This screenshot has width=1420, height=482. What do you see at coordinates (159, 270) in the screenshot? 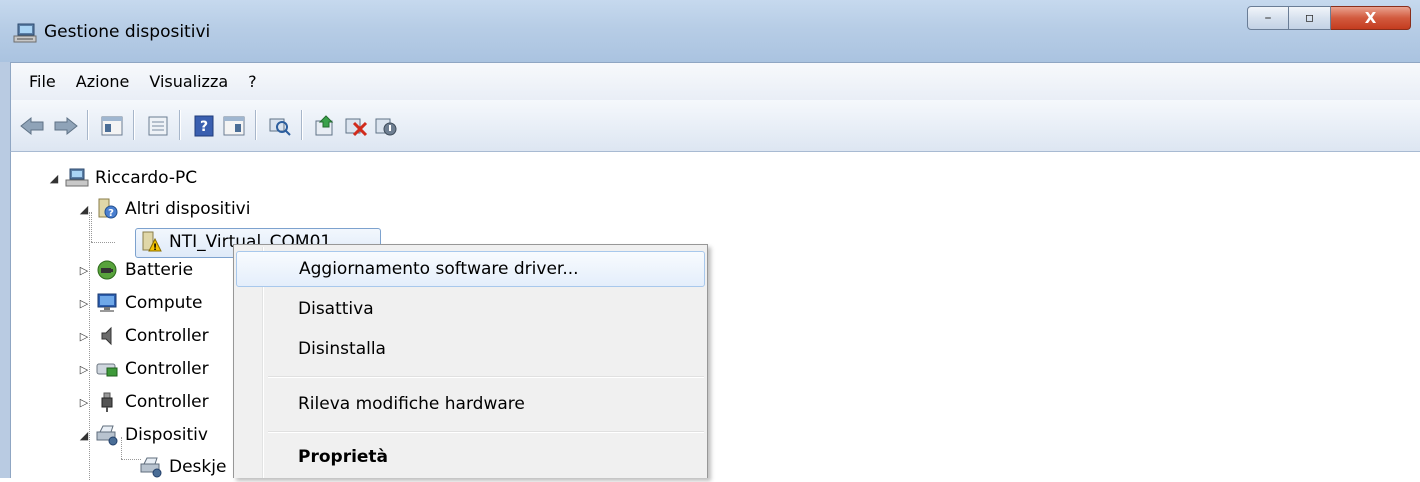
I see `tree-node-label: Batterie` at bounding box center [159, 270].